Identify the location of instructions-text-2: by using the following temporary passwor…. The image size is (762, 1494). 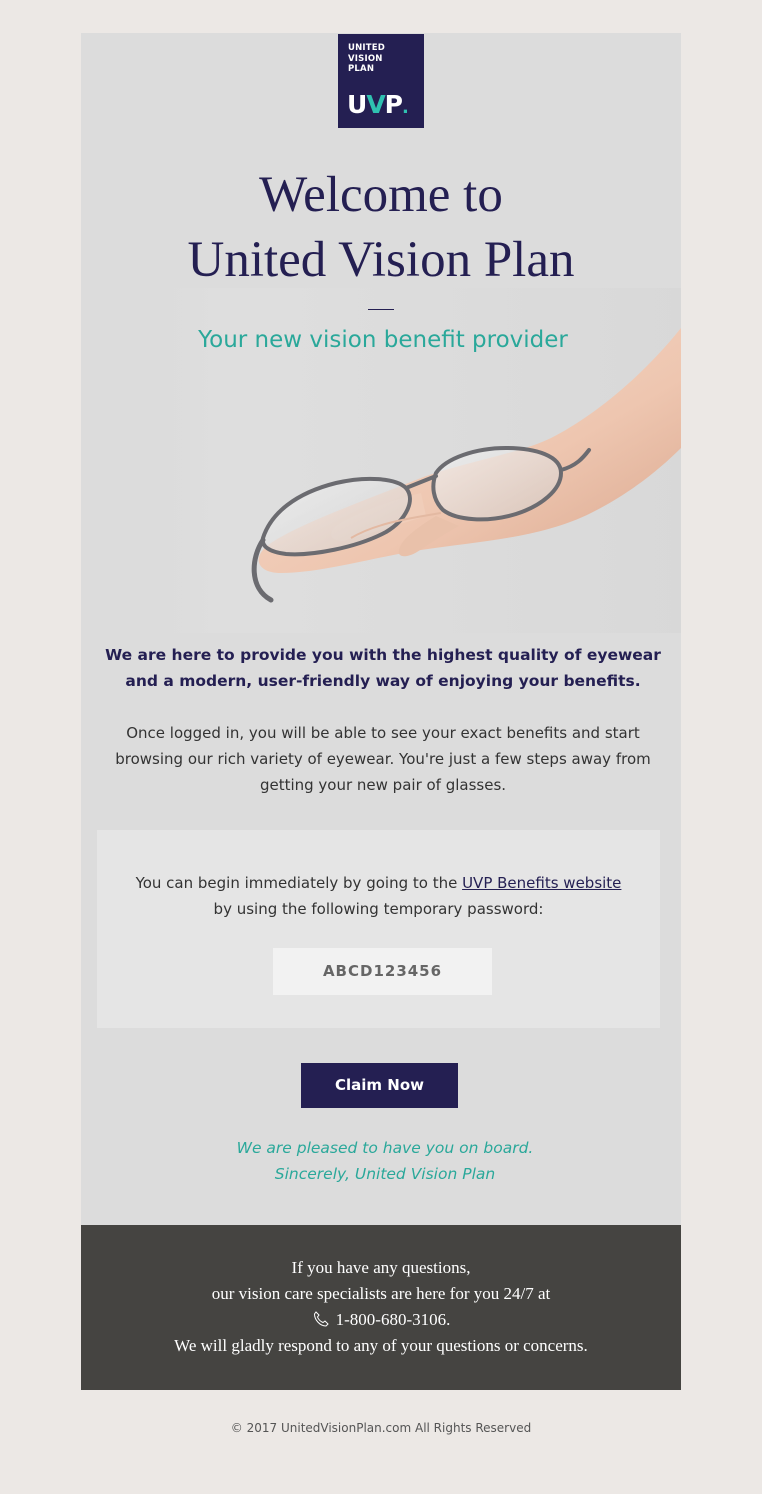
(378, 909).